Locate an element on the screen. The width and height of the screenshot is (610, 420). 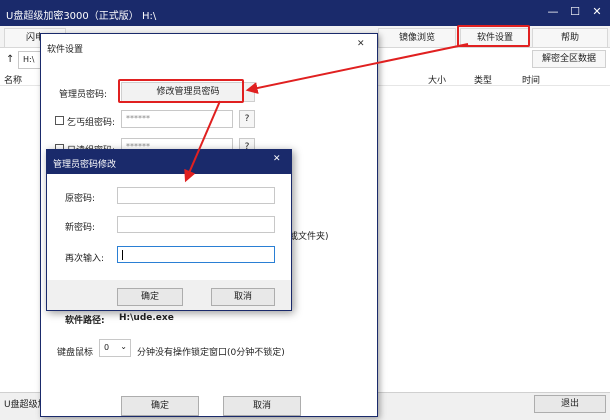
arrow-modify-to-dialog is located at coordinates (202, 141).